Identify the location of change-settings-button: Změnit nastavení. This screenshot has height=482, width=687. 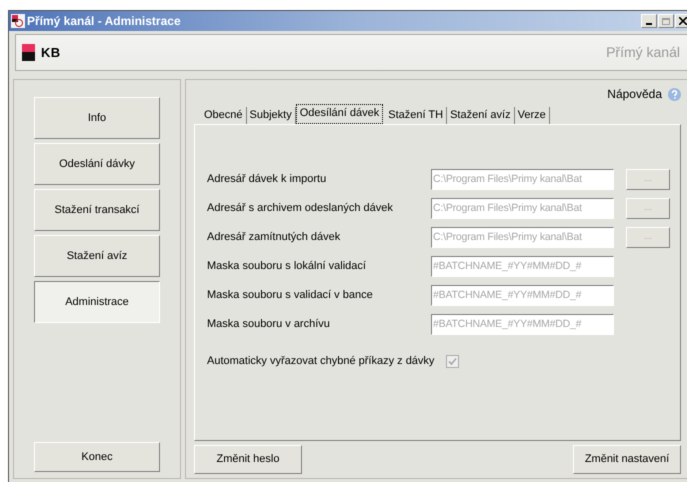
(627, 459).